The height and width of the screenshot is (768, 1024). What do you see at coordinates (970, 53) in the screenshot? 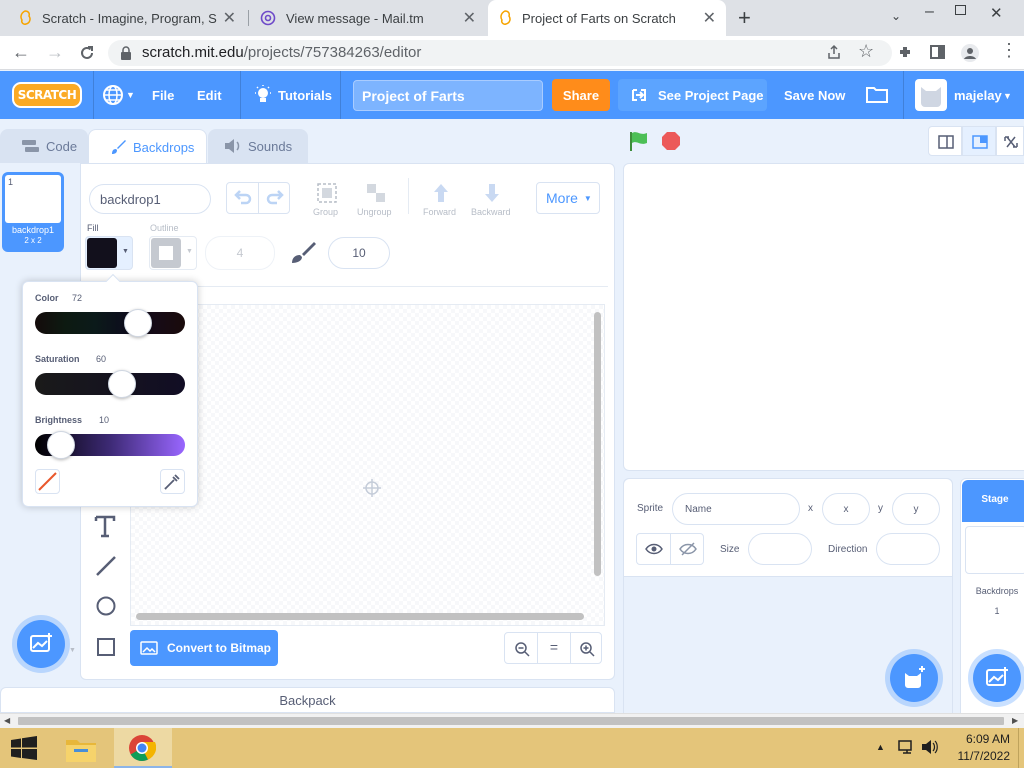
I see `profile-icon` at bounding box center [970, 53].